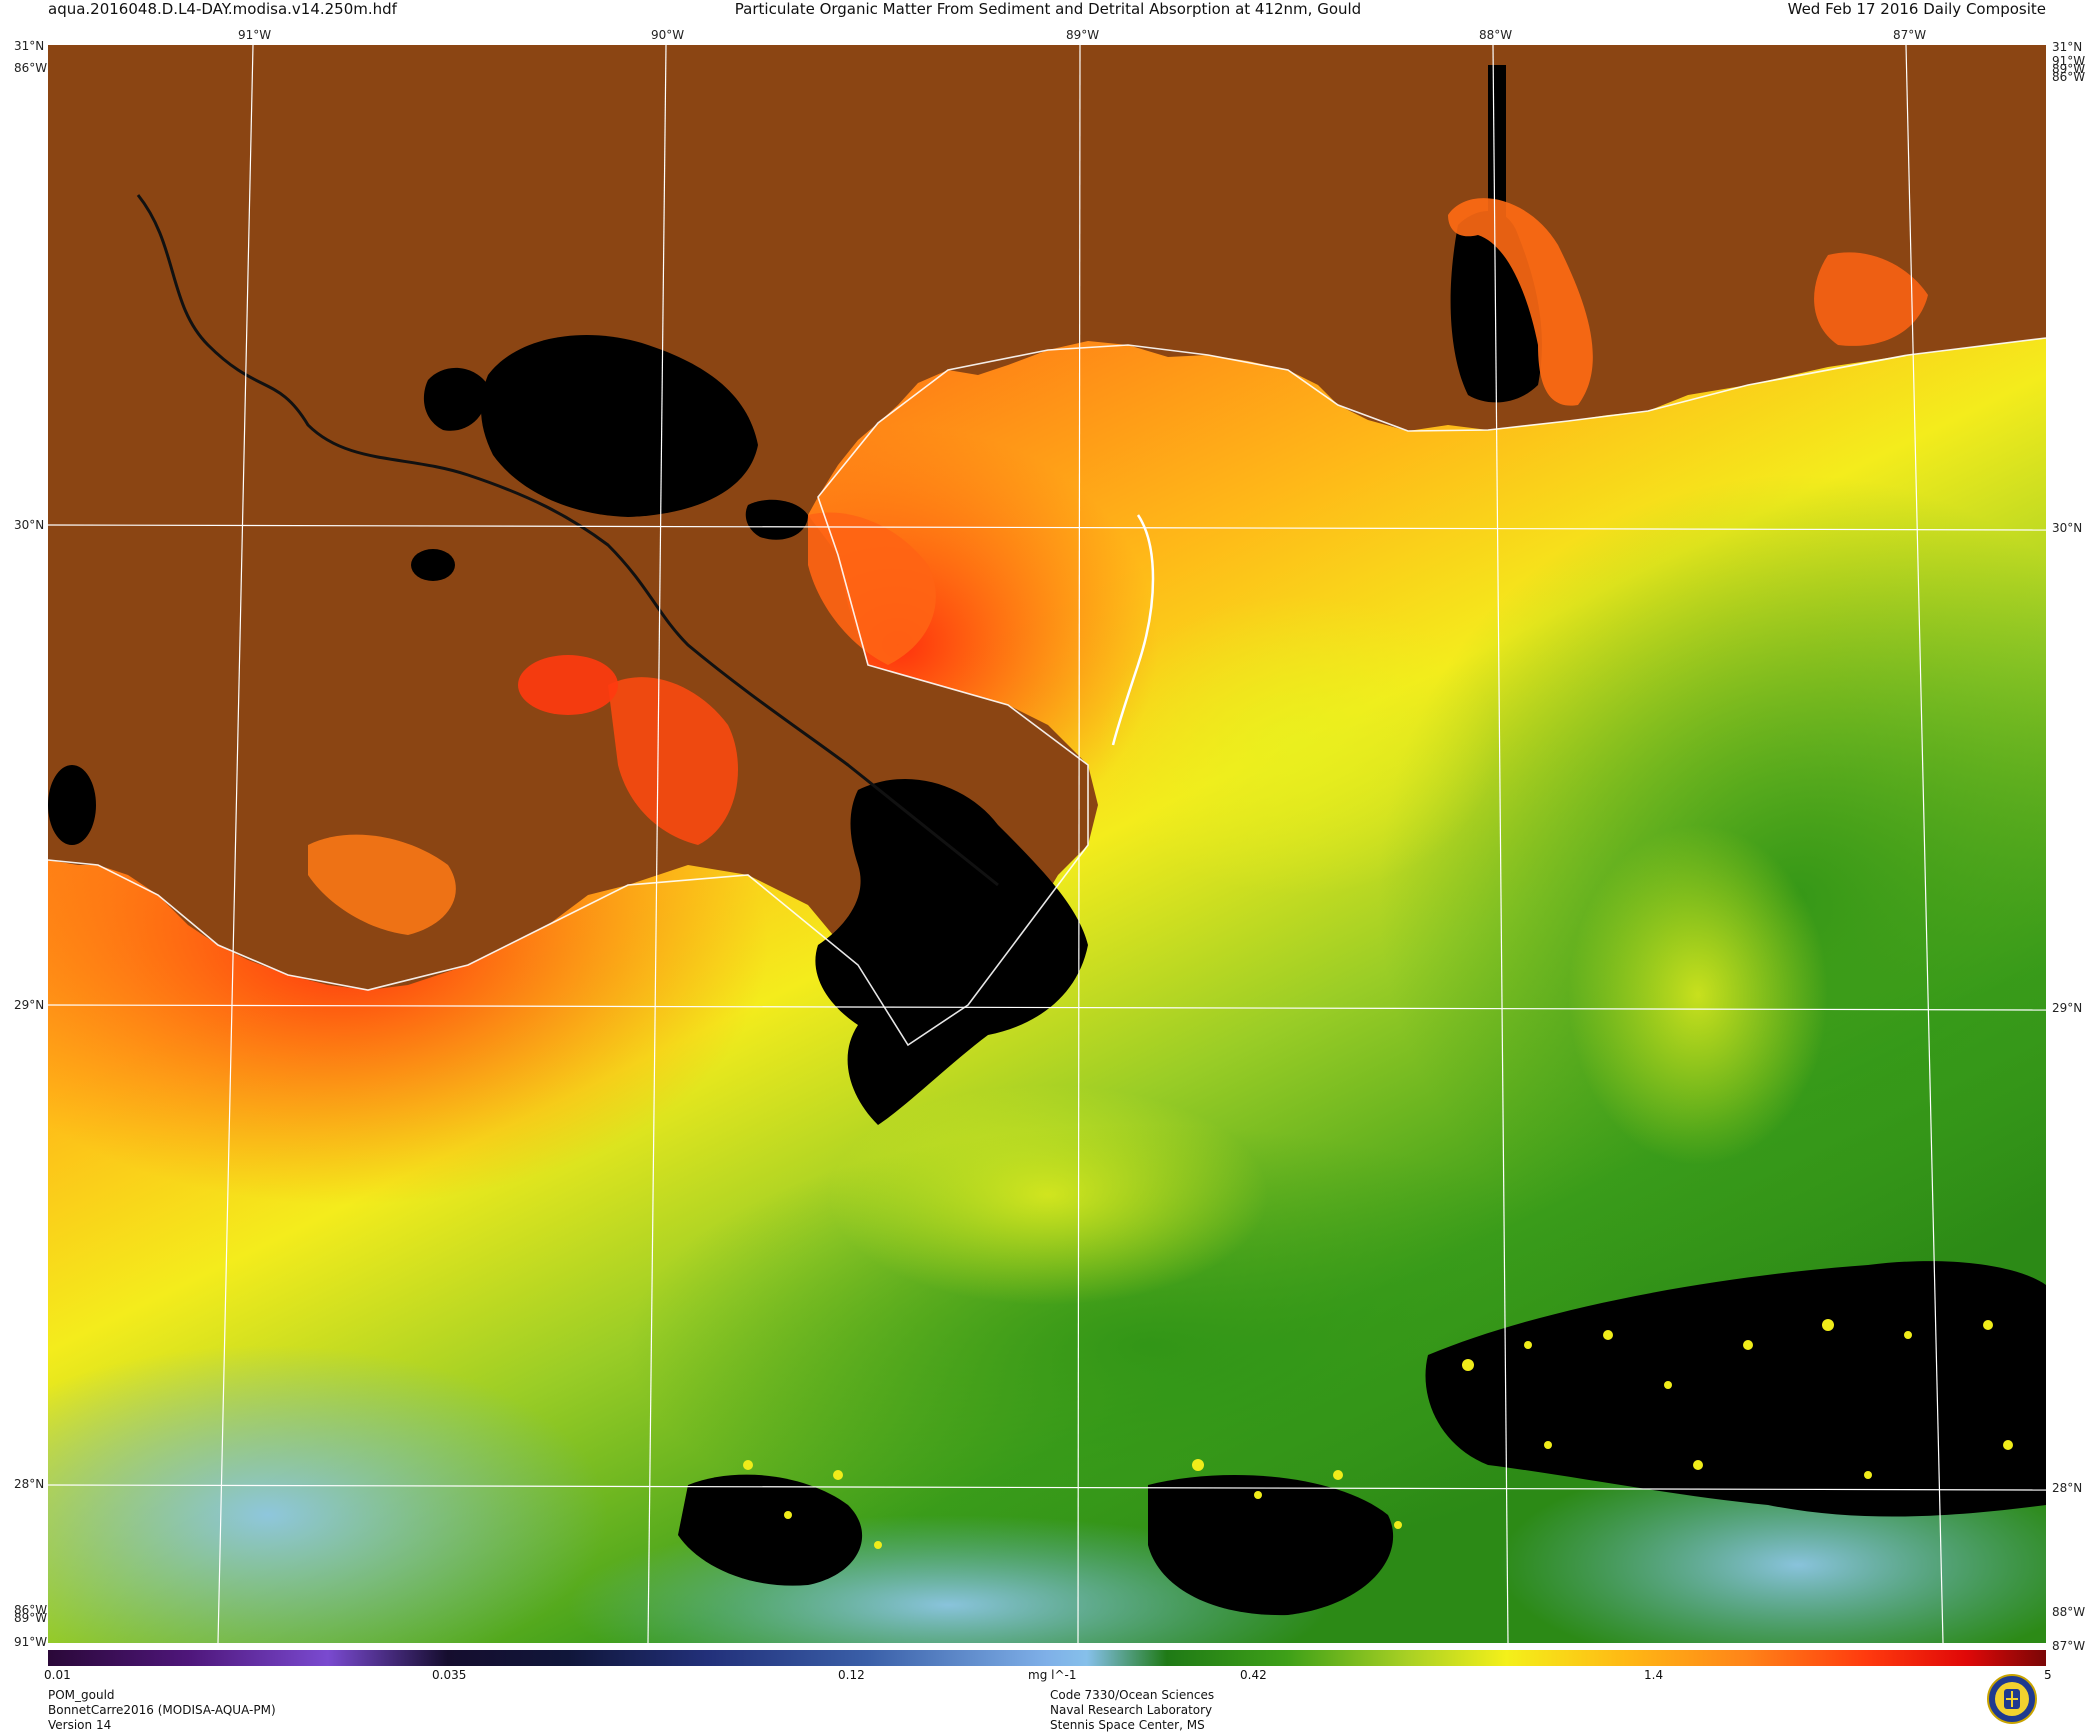 The width and height of the screenshot is (2096, 1732). I want to click on version-label: Version 14, so click(80, 1725).